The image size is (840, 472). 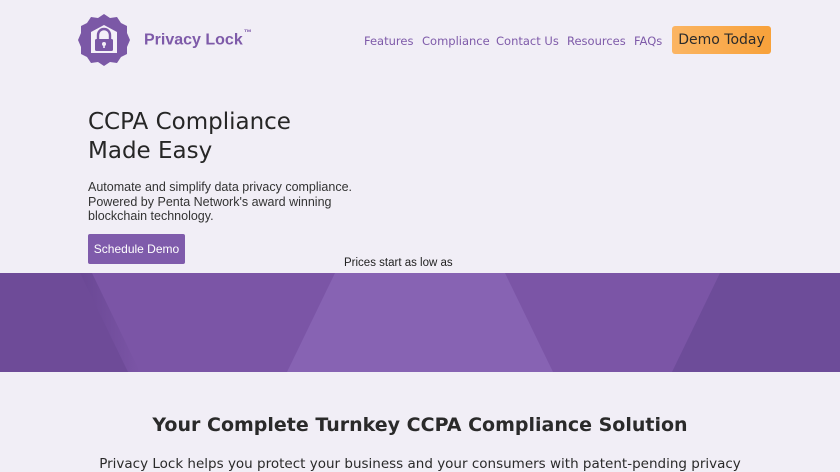 I want to click on brand-name: Privacy Lock™, so click(x=198, y=38).